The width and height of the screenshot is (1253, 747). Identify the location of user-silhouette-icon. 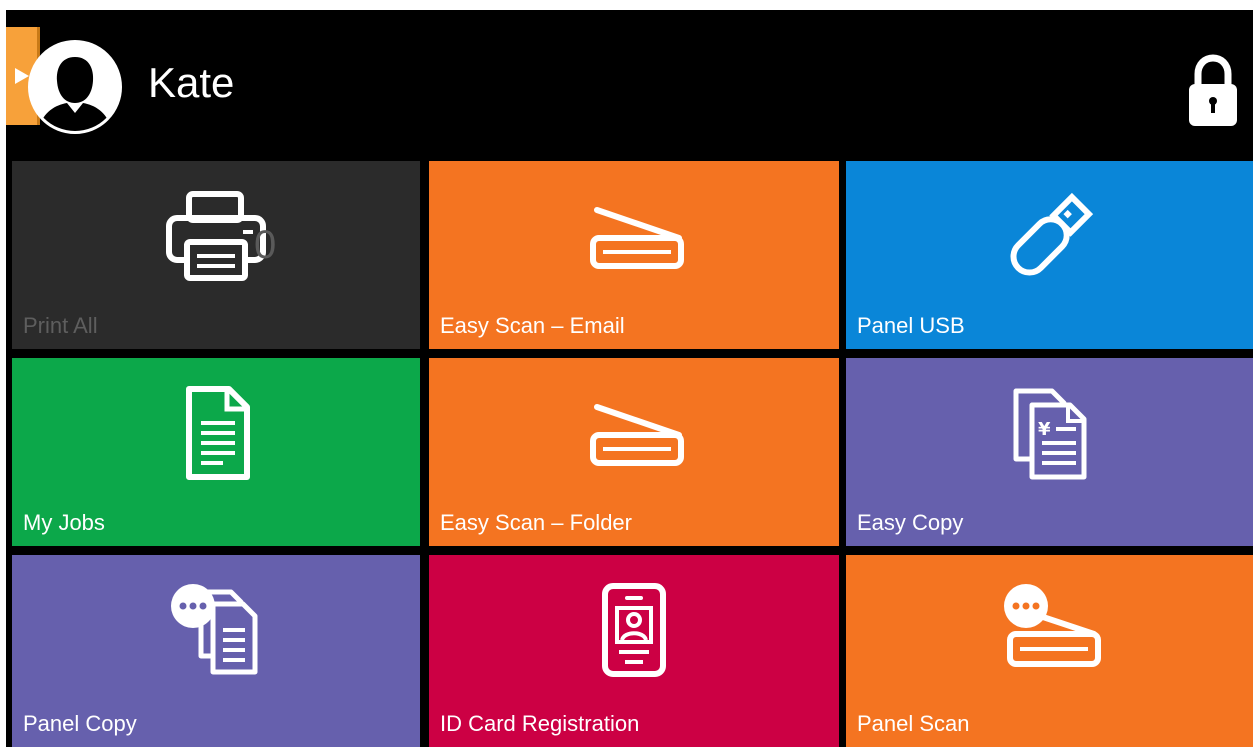
(75, 87).